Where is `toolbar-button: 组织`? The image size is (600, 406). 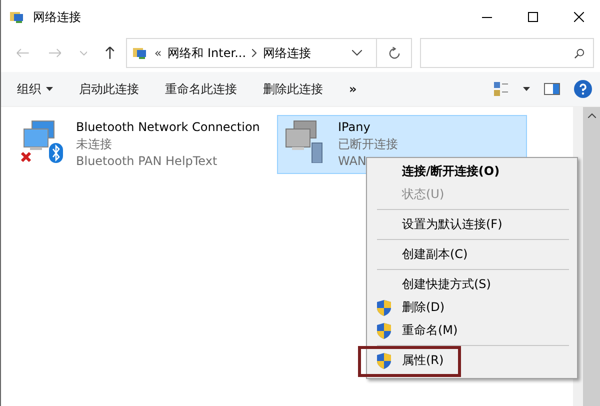 toolbar-button: 组织 is located at coordinates (35, 89).